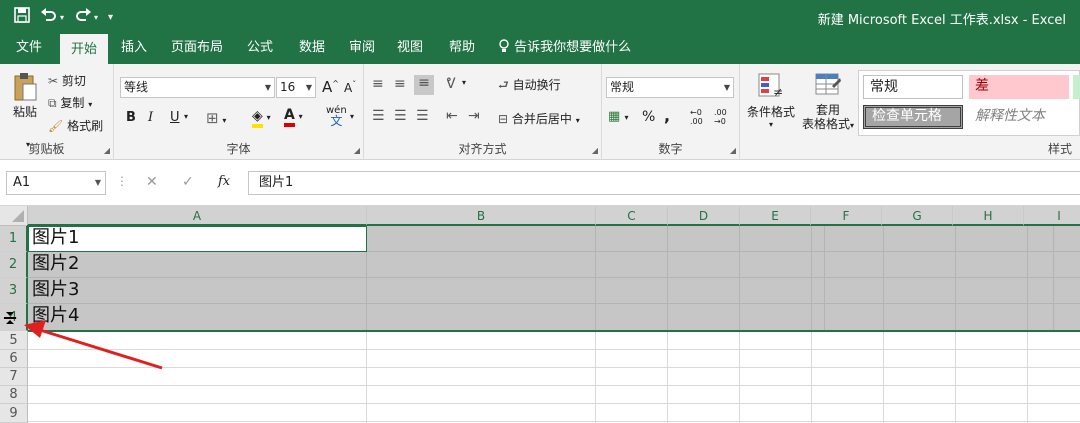 This screenshot has width=1080, height=423. Describe the element at coordinates (648, 117) in the screenshot. I see `percent-button: %` at that location.